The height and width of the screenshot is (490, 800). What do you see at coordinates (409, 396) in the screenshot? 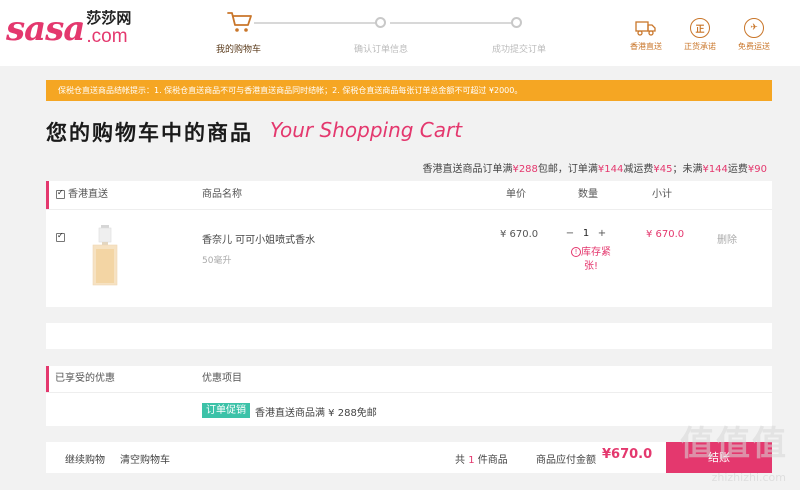
I see `offers-section: 已享受的优惠 优惠项目 订单促销 香港直送商品满 ¥ 288免邮` at bounding box center [409, 396].